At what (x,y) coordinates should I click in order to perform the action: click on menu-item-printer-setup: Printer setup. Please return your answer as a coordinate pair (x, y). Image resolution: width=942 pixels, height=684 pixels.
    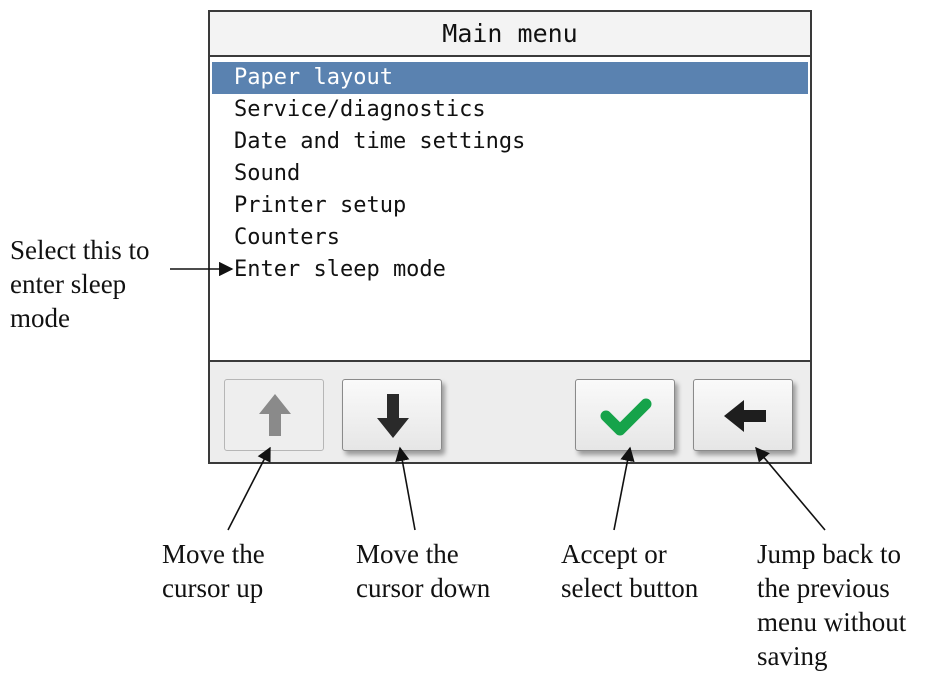
    Looking at the image, I should click on (510, 206).